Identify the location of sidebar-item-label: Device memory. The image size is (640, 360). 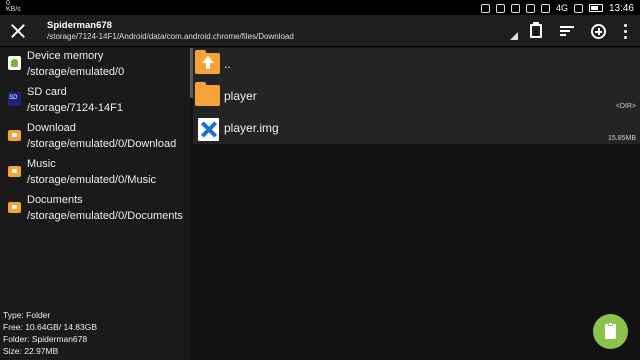
(65, 56).